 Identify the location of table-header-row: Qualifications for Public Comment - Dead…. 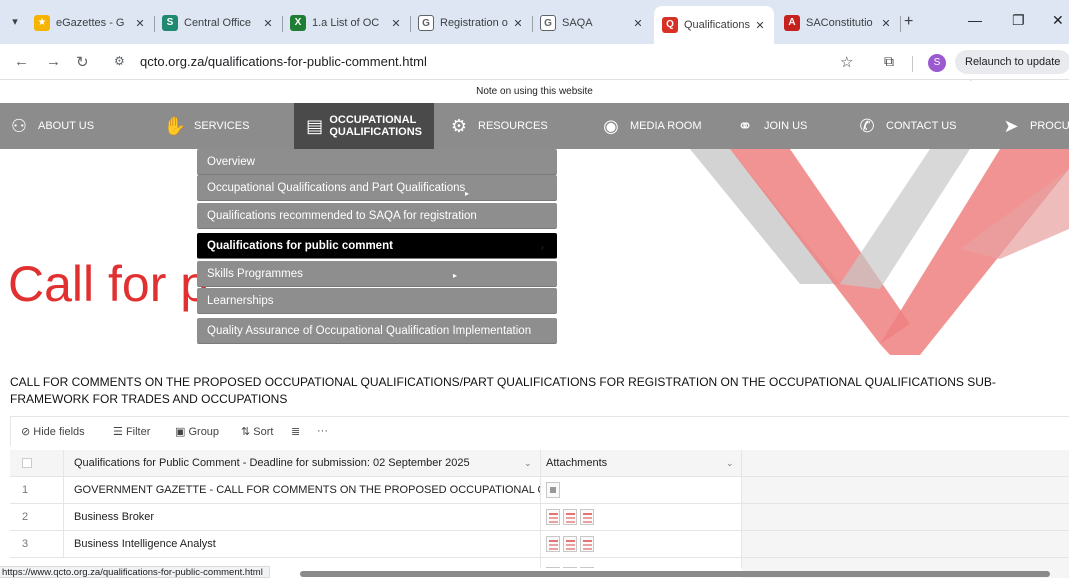
(539, 463).